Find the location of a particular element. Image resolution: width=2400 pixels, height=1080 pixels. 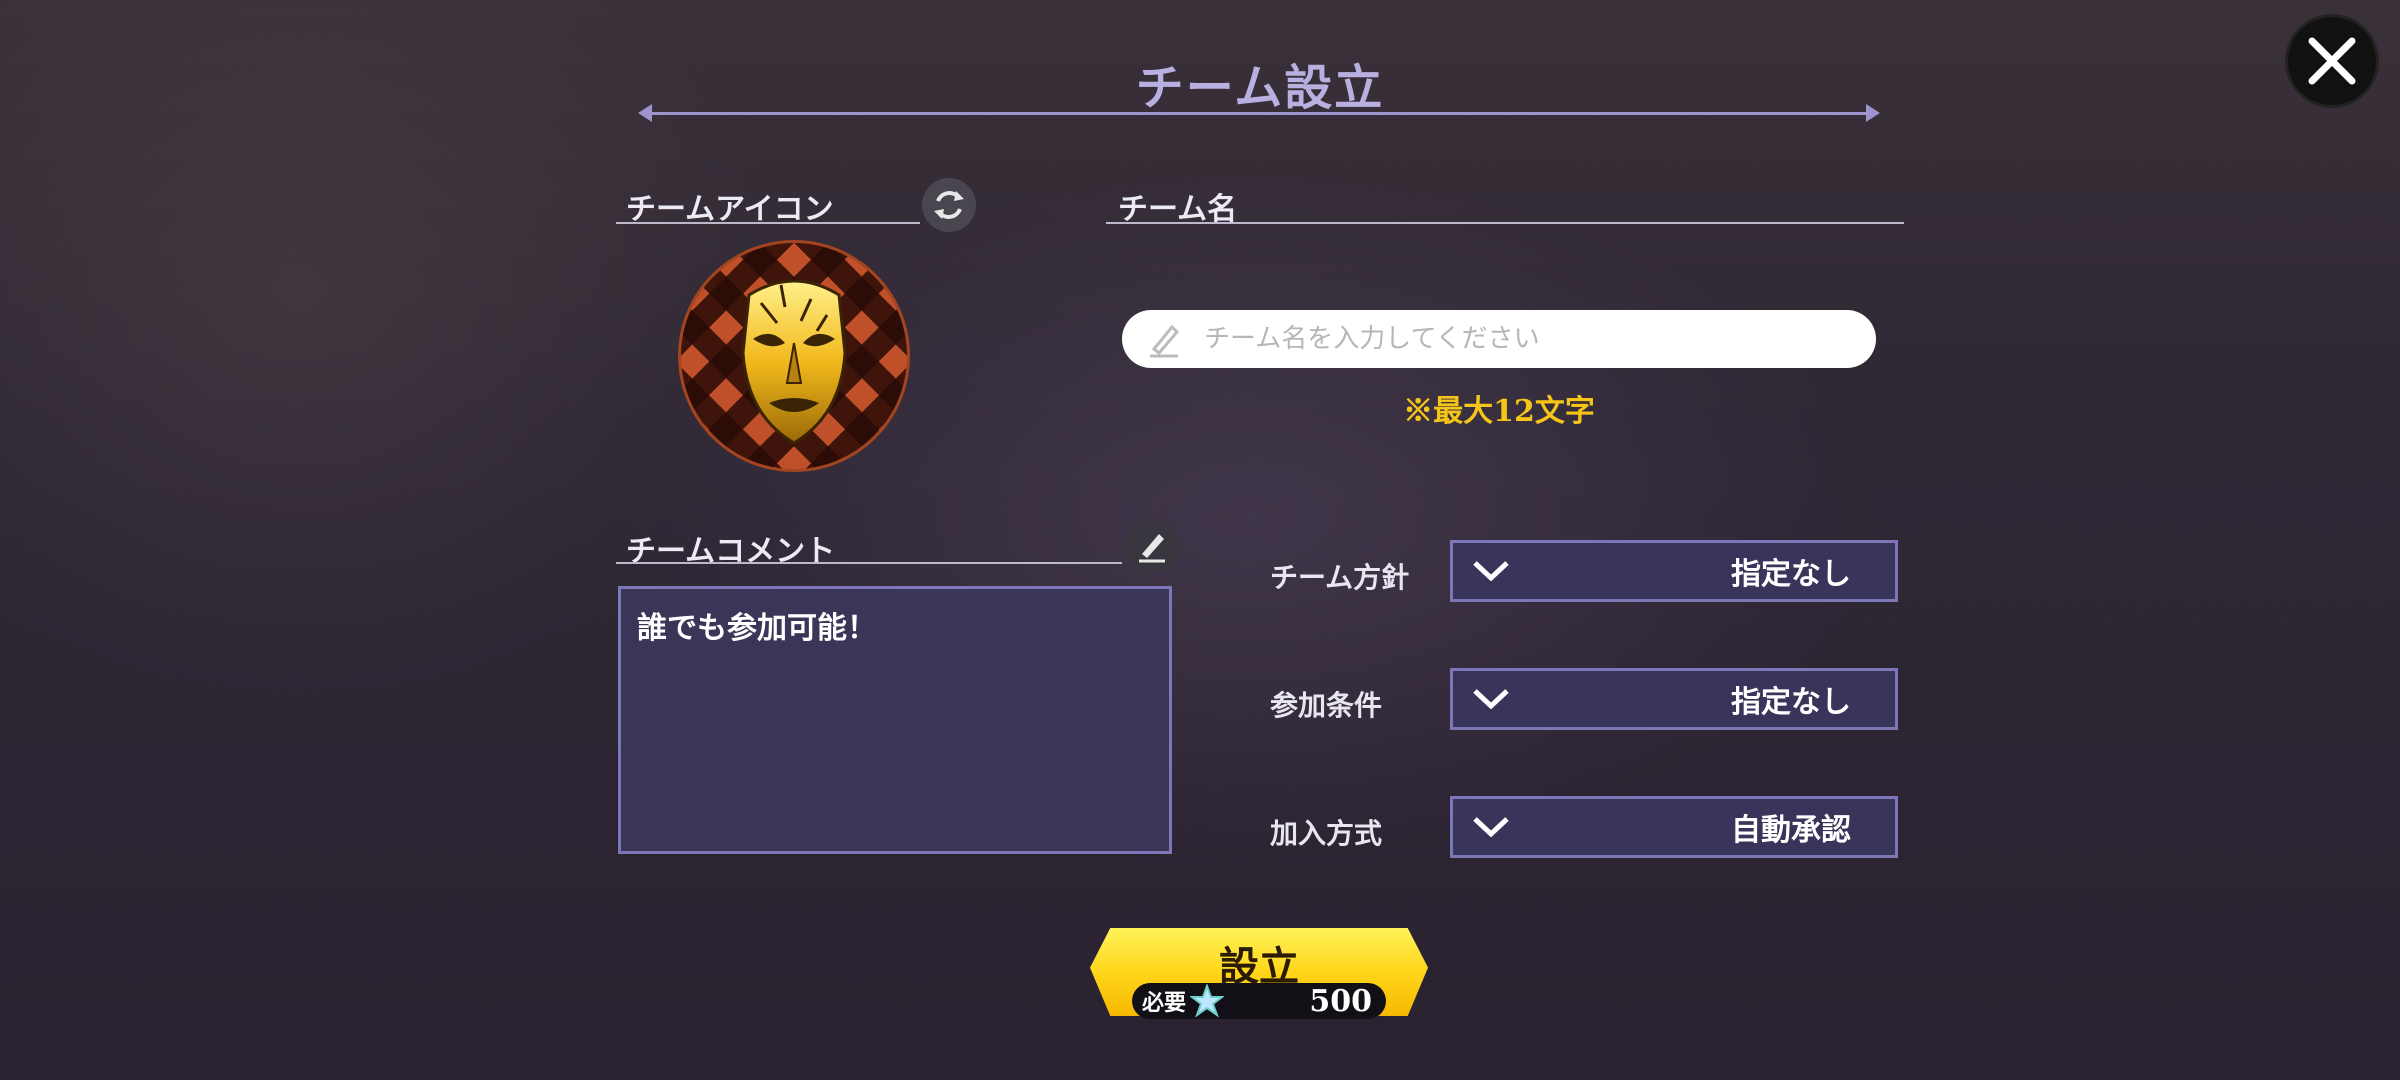

page-title: チーム設立 is located at coordinates (1260, 88).